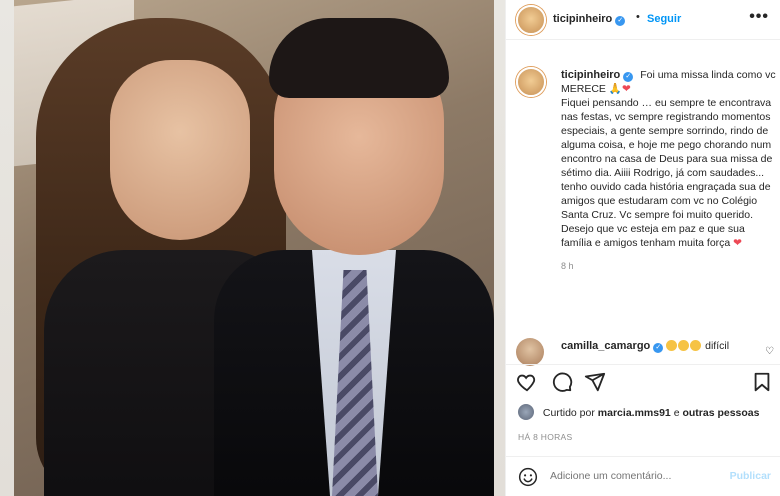 This screenshot has height=496, width=780. I want to click on comment-text: camilla_camargo ✓ difícil, so click(645, 346).